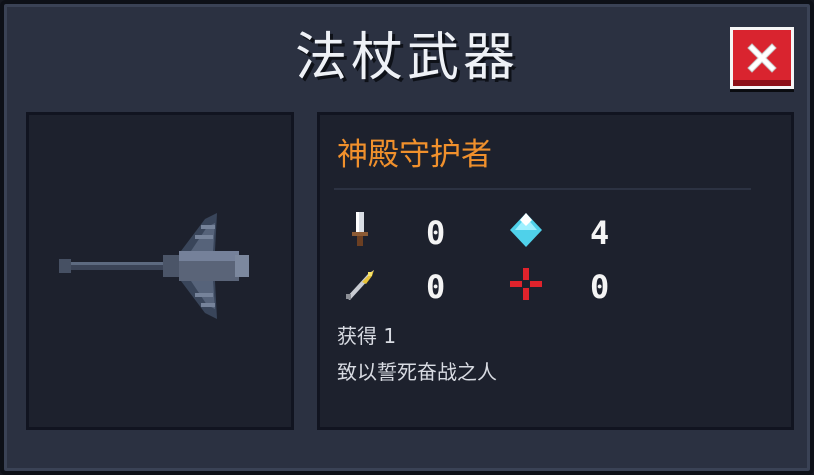 This screenshot has width=814, height=475. I want to click on close-x-icon, so click(762, 58).